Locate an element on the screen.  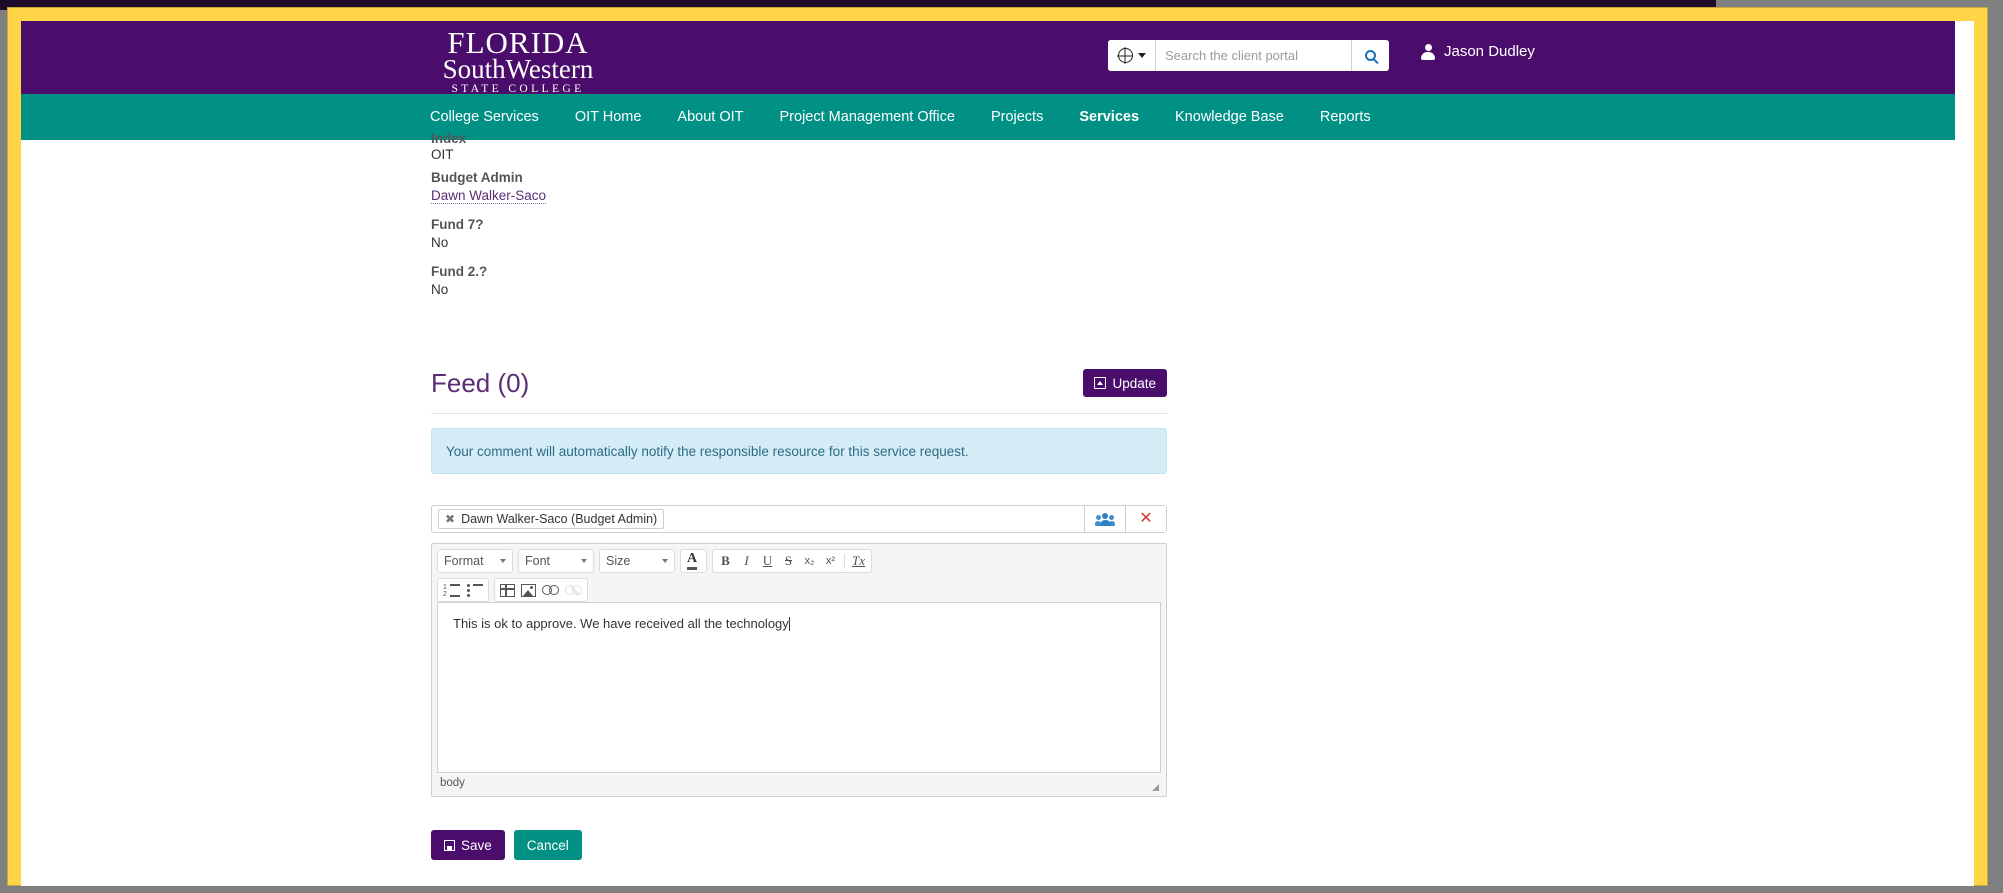
recipient-token: ✖ Dawn Walker-Saco (Budget Admin) is located at coordinates (551, 519).